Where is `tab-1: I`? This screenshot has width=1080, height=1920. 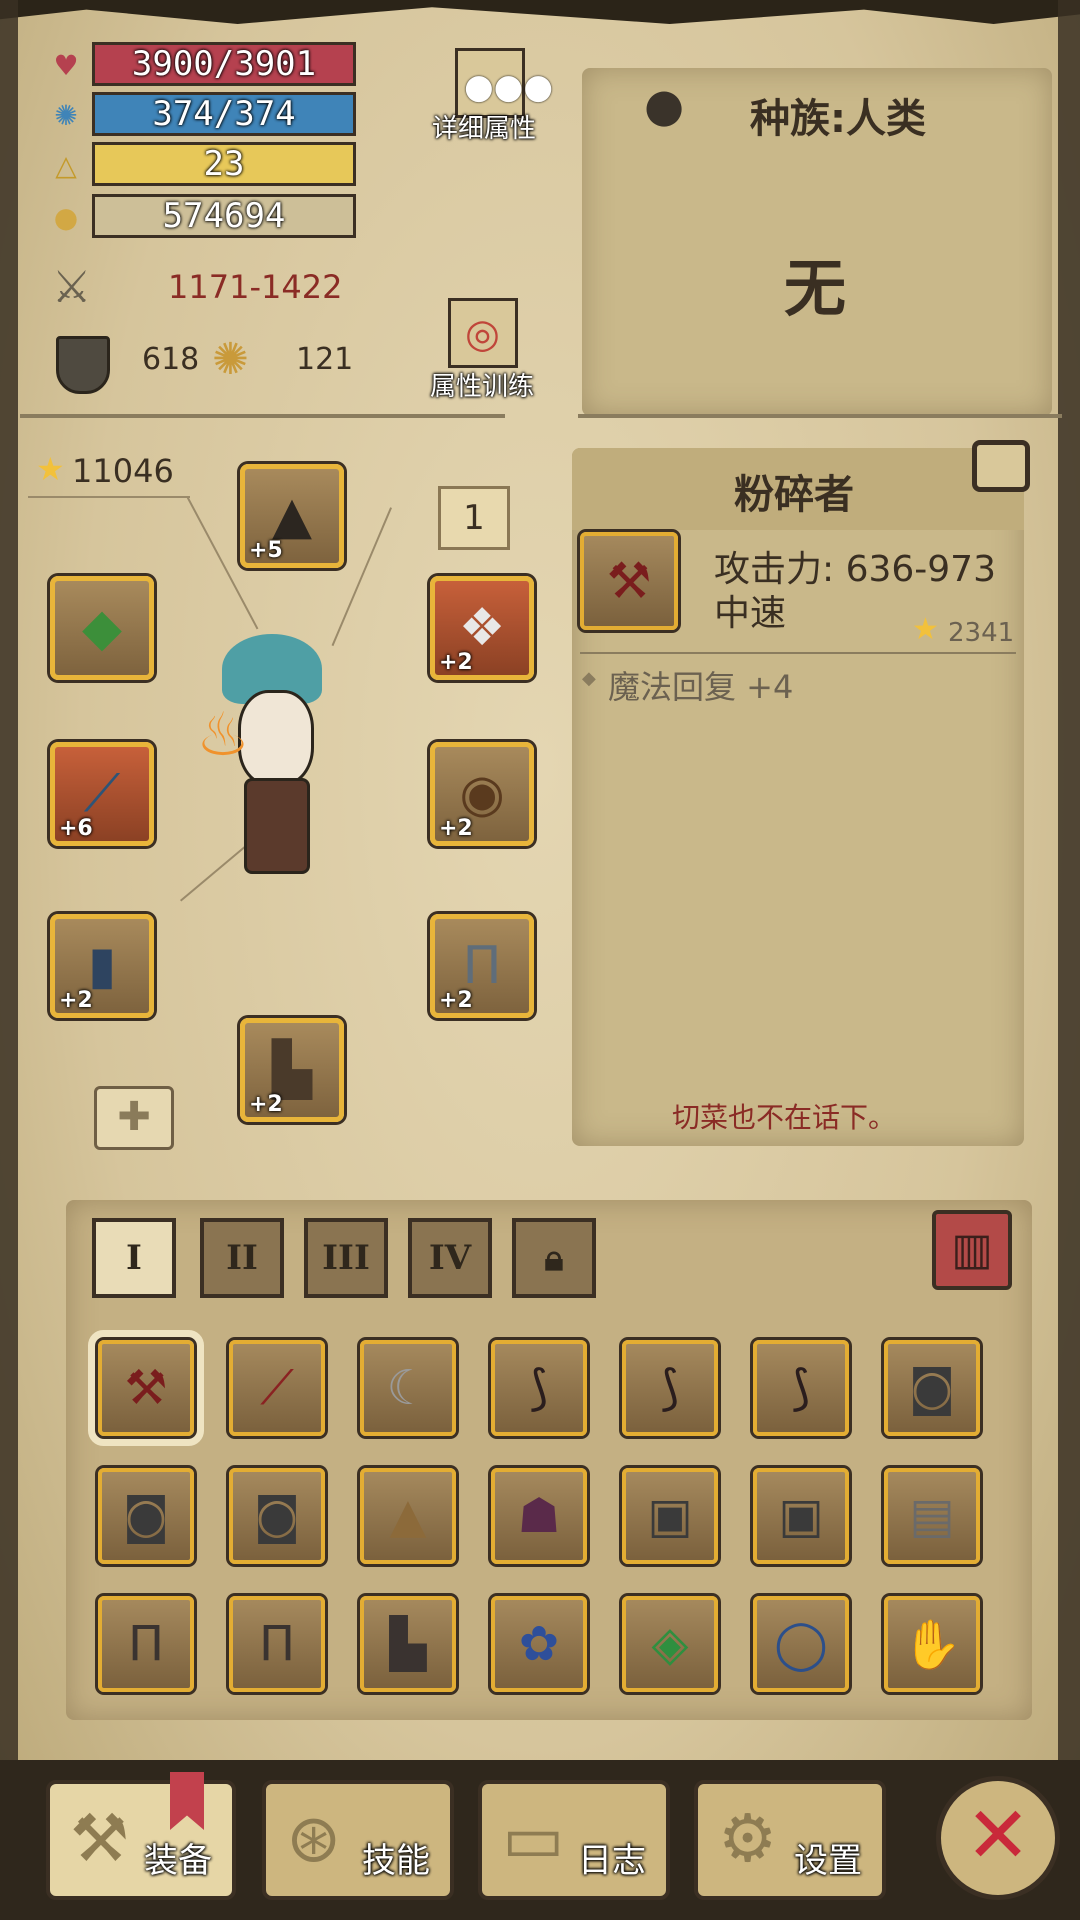
tab-1: I is located at coordinates (134, 1258).